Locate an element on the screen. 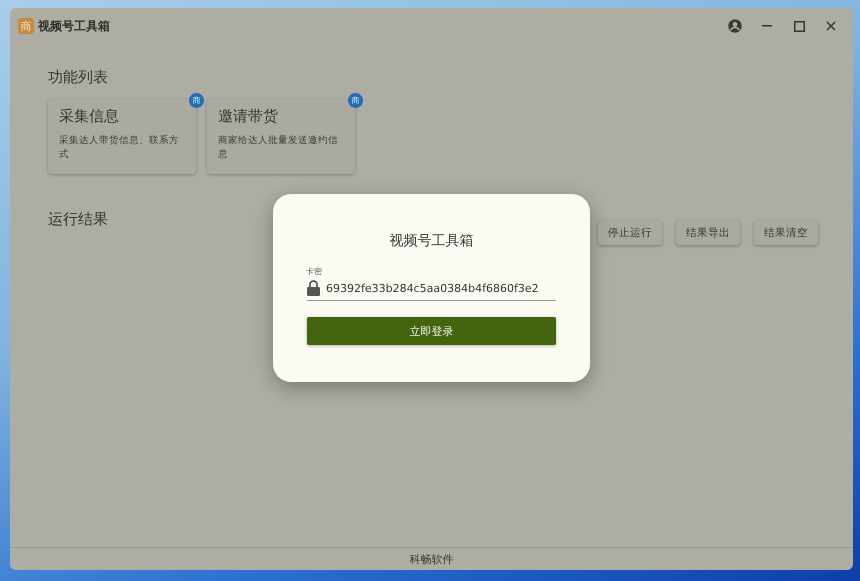  card-description: 采集达人带货信息、联系方式 is located at coordinates (119, 148).